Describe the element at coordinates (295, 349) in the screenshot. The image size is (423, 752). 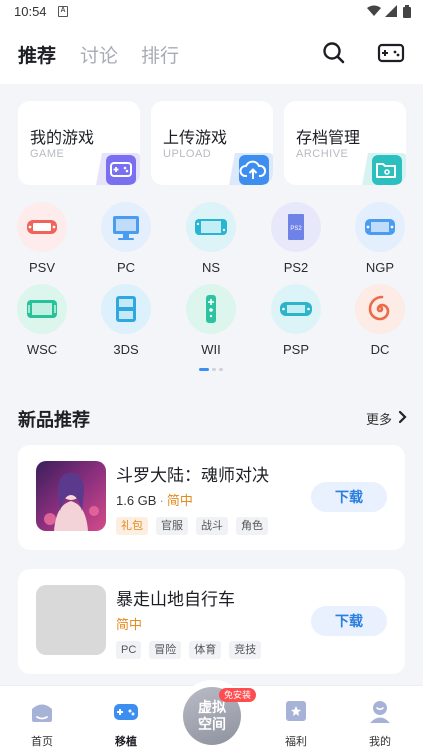
I see `platform-label: PSP` at that location.